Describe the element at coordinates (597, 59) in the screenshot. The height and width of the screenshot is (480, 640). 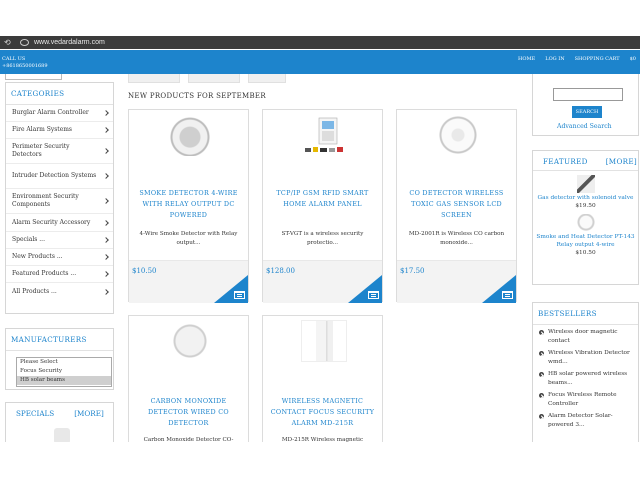
I see `shopping-cart-link: SHOPPING CART` at that location.